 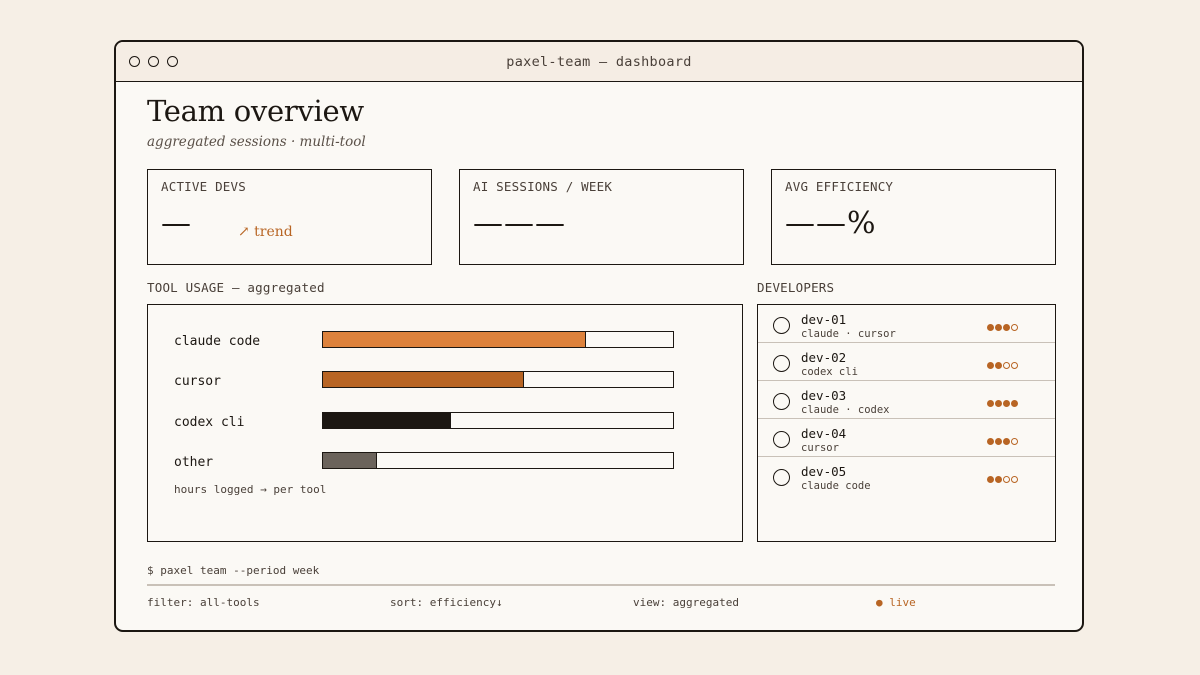 What do you see at coordinates (906, 476) in the screenshot?
I see `developer-row-dev-05: dev-05 claude code` at bounding box center [906, 476].